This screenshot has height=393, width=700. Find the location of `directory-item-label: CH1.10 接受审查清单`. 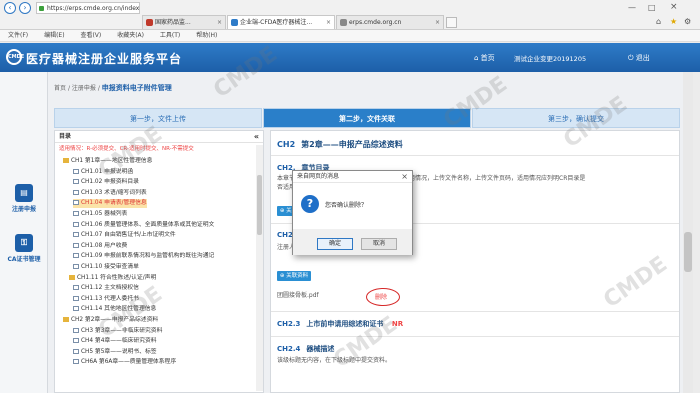

directory-item-label: CH1.10 接受审查清单 is located at coordinates (110, 267).